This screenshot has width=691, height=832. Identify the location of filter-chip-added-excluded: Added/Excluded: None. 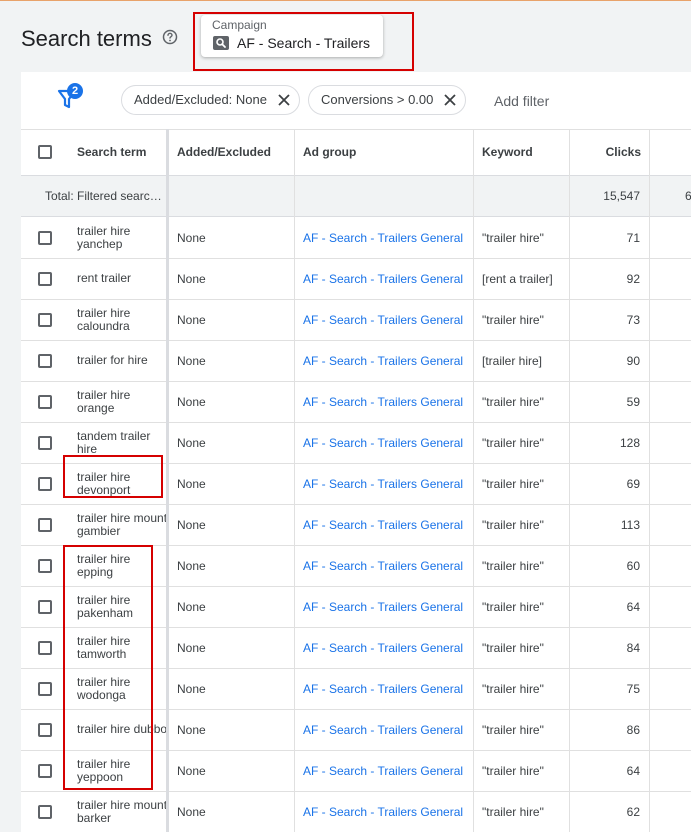
(210, 100).